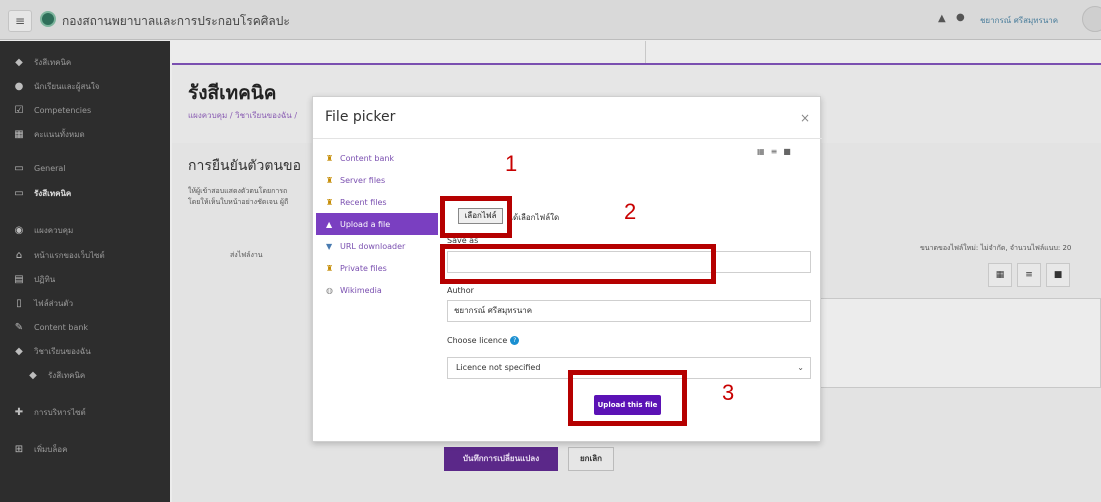  Describe the element at coordinates (367, 158) in the screenshot. I see `repo-label: Content bank` at that location.